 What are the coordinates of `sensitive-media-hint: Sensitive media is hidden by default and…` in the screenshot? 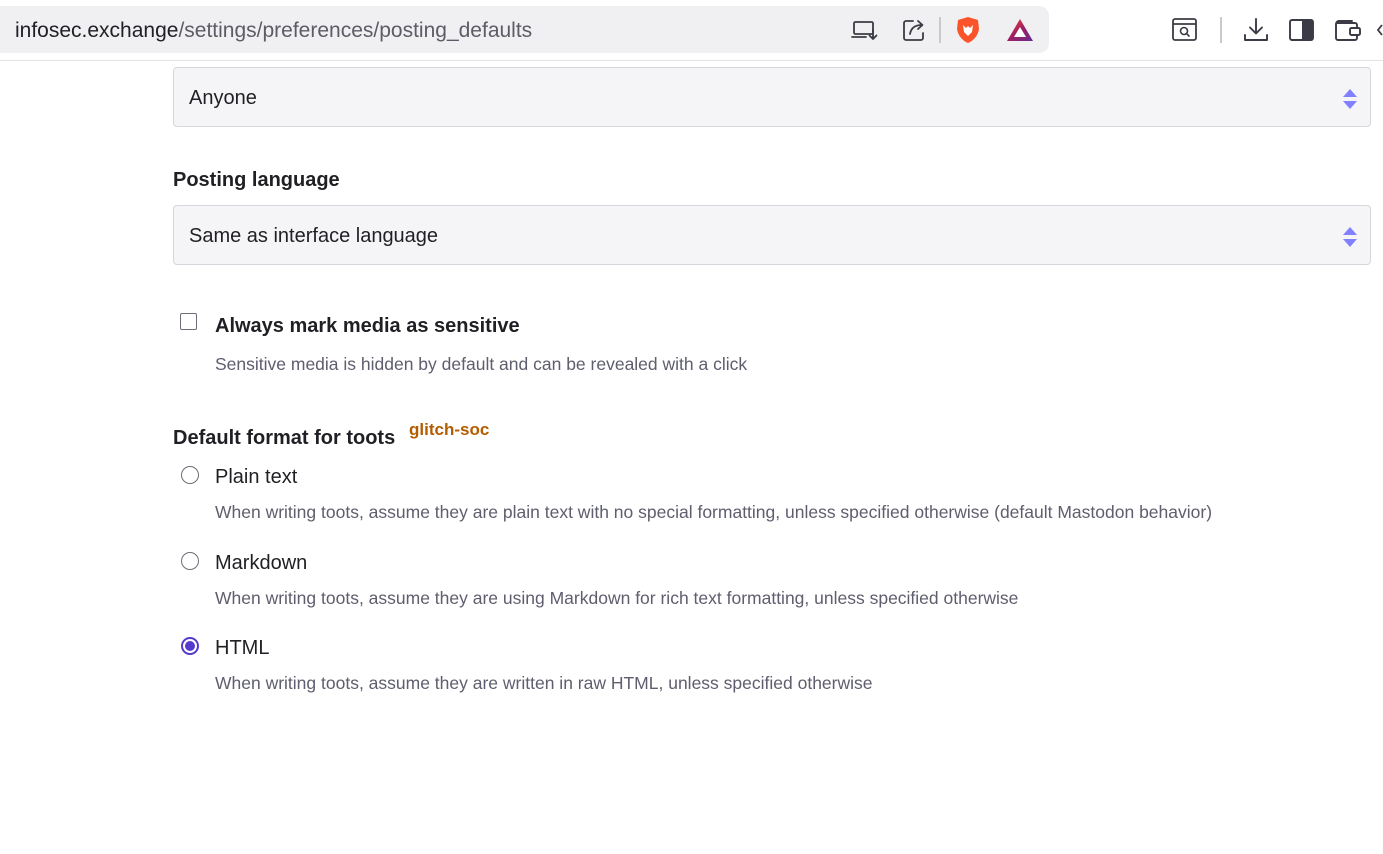 It's located at (481, 364).